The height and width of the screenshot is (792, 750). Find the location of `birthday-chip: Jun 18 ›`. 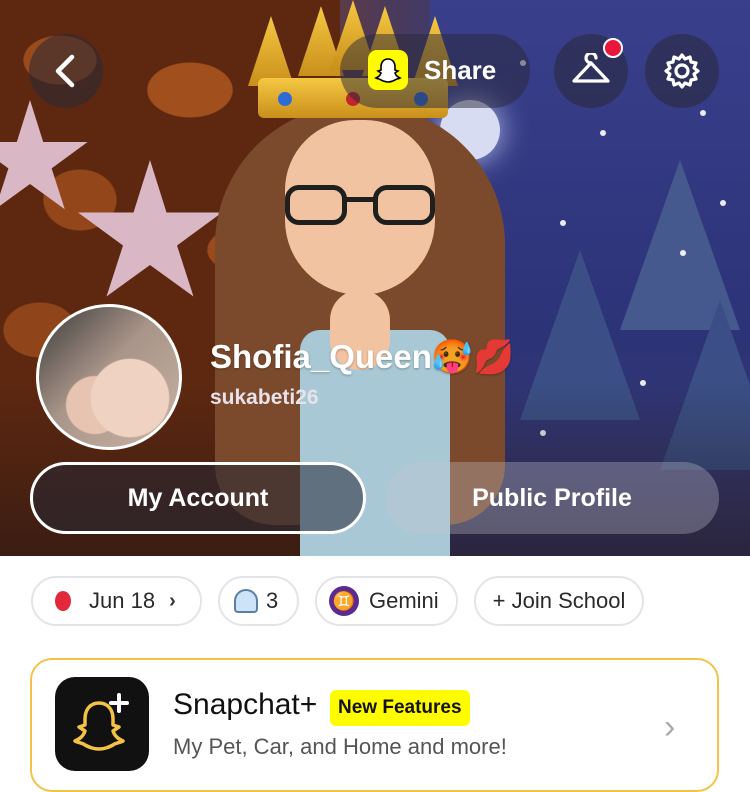

birthday-chip: Jun 18 › is located at coordinates (116, 601).